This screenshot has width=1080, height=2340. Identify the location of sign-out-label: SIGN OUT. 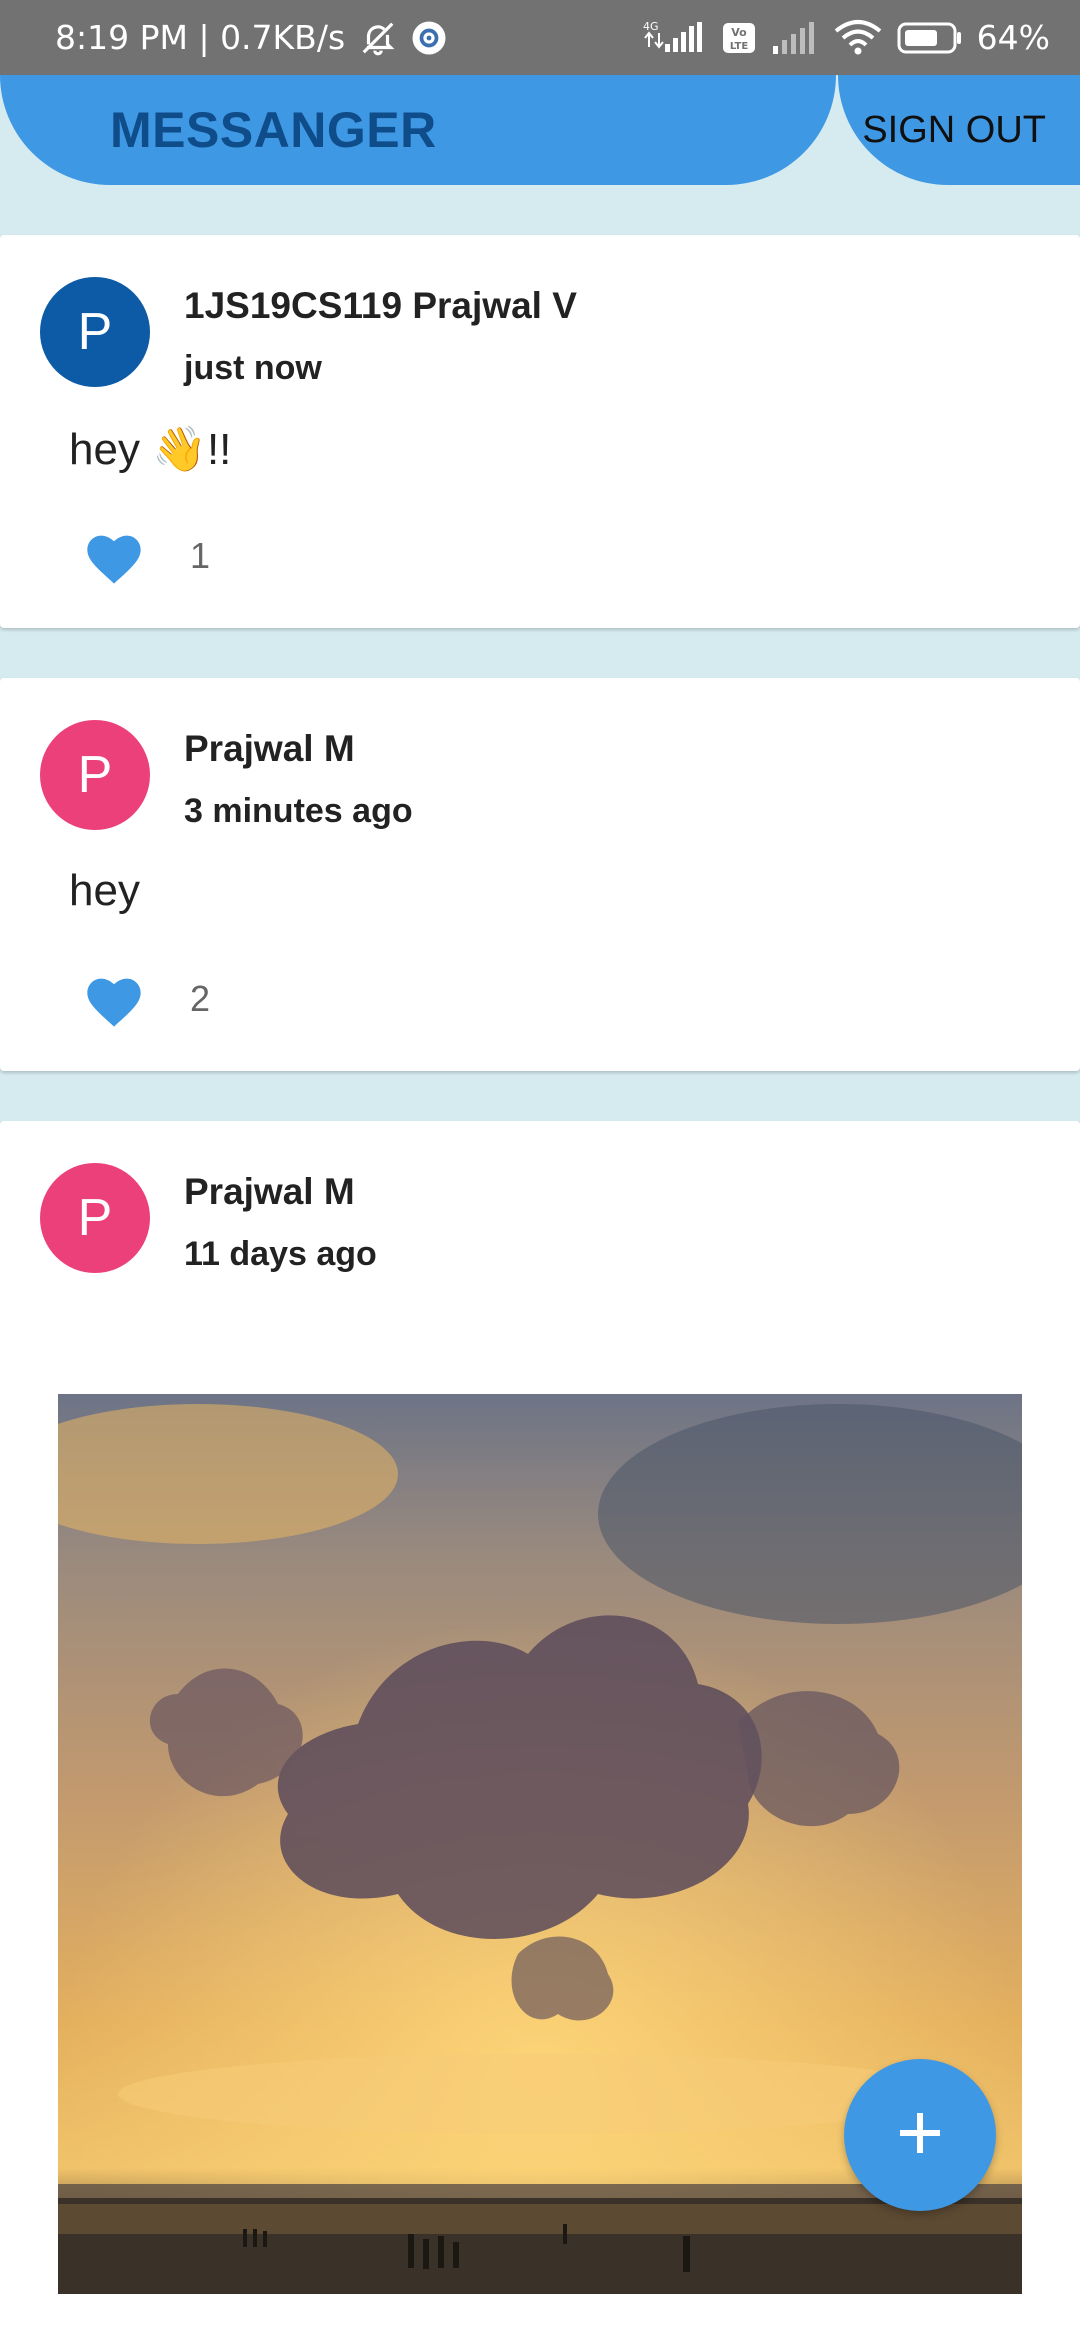
(954, 129).